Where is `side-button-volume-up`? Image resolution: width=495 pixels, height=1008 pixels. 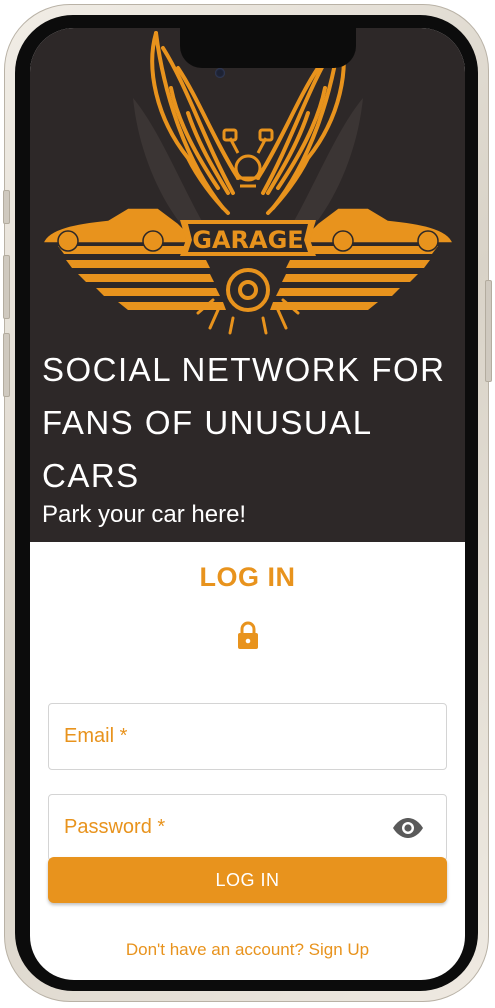
side-button-volume-up is located at coordinates (6, 287).